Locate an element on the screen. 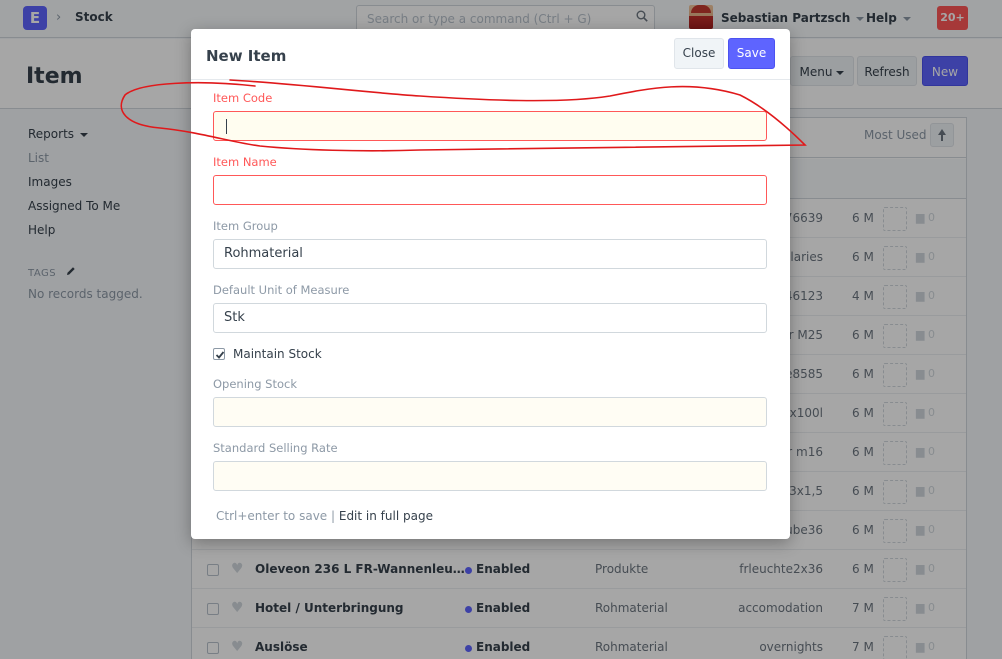 This screenshot has width=1002, height=659. maintain-stock-checkbox is located at coordinates (219, 354).